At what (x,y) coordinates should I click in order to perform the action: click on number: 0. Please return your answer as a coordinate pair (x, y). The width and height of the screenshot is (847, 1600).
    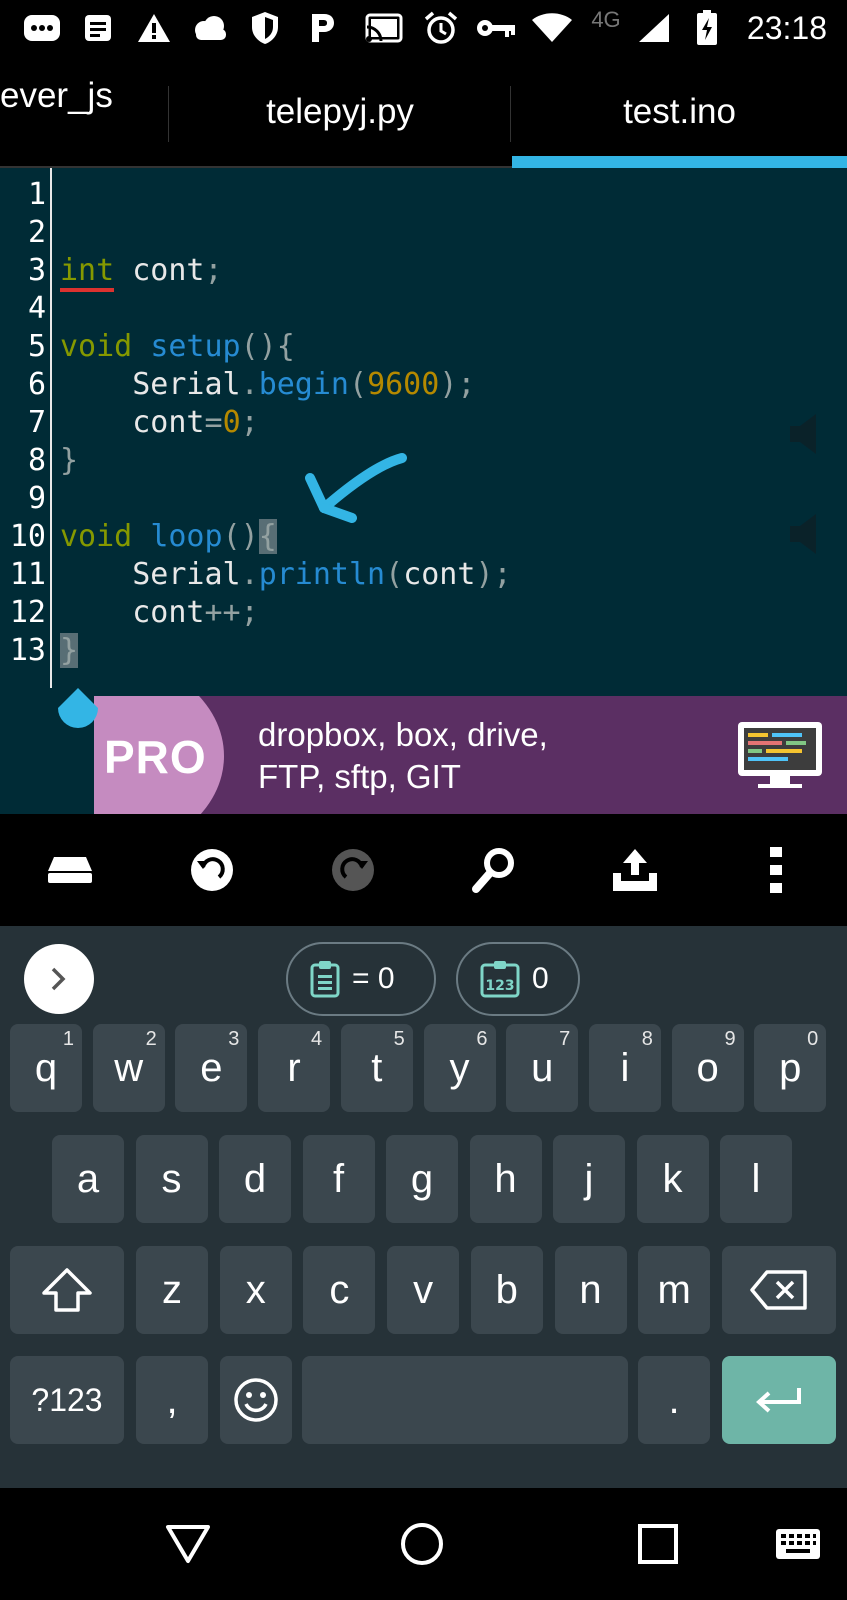
    Looking at the image, I should click on (231, 422).